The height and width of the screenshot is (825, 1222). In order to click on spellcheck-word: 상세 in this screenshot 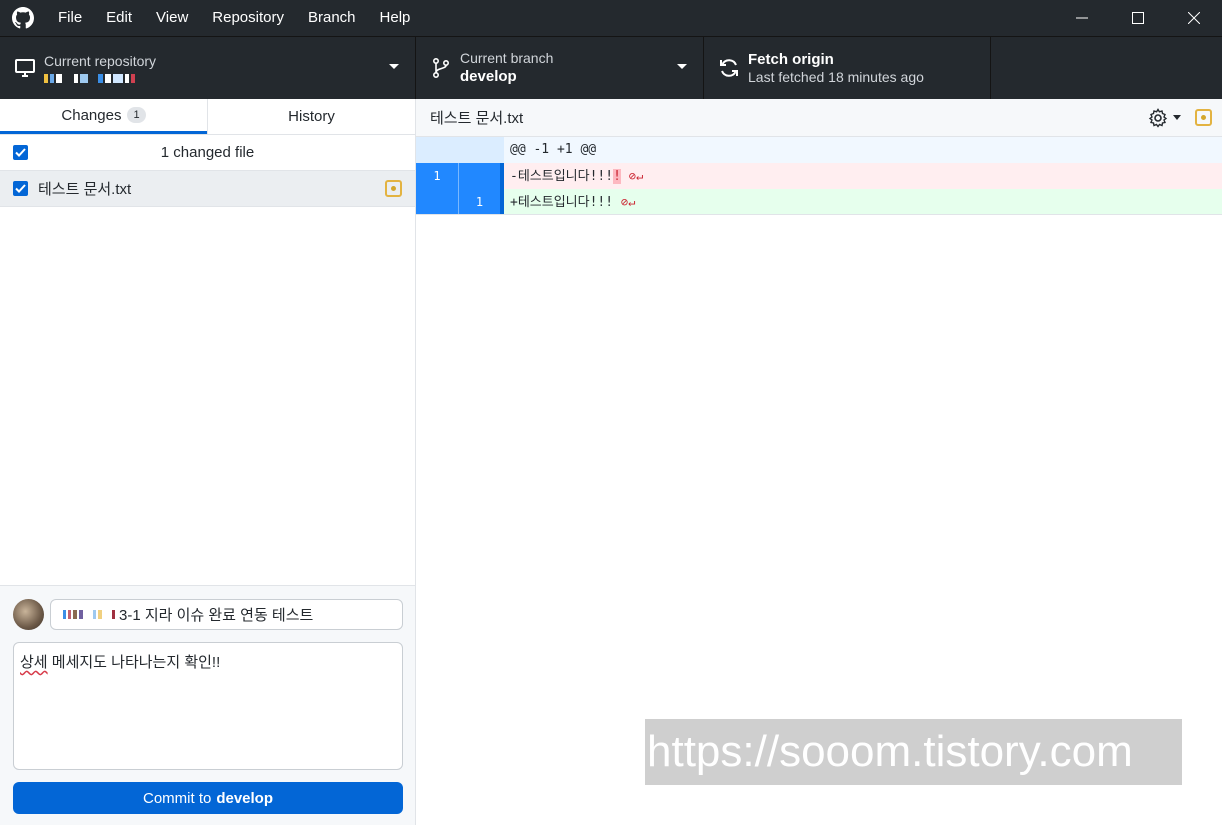, I will do `click(34, 662)`.